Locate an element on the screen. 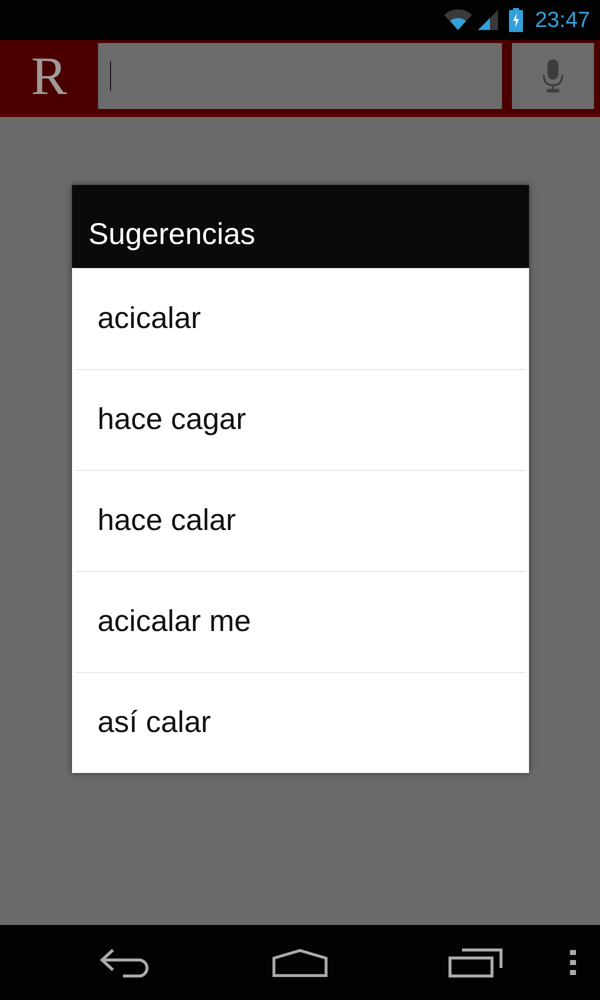 The width and height of the screenshot is (600, 1000). home-icon is located at coordinates (300, 963).